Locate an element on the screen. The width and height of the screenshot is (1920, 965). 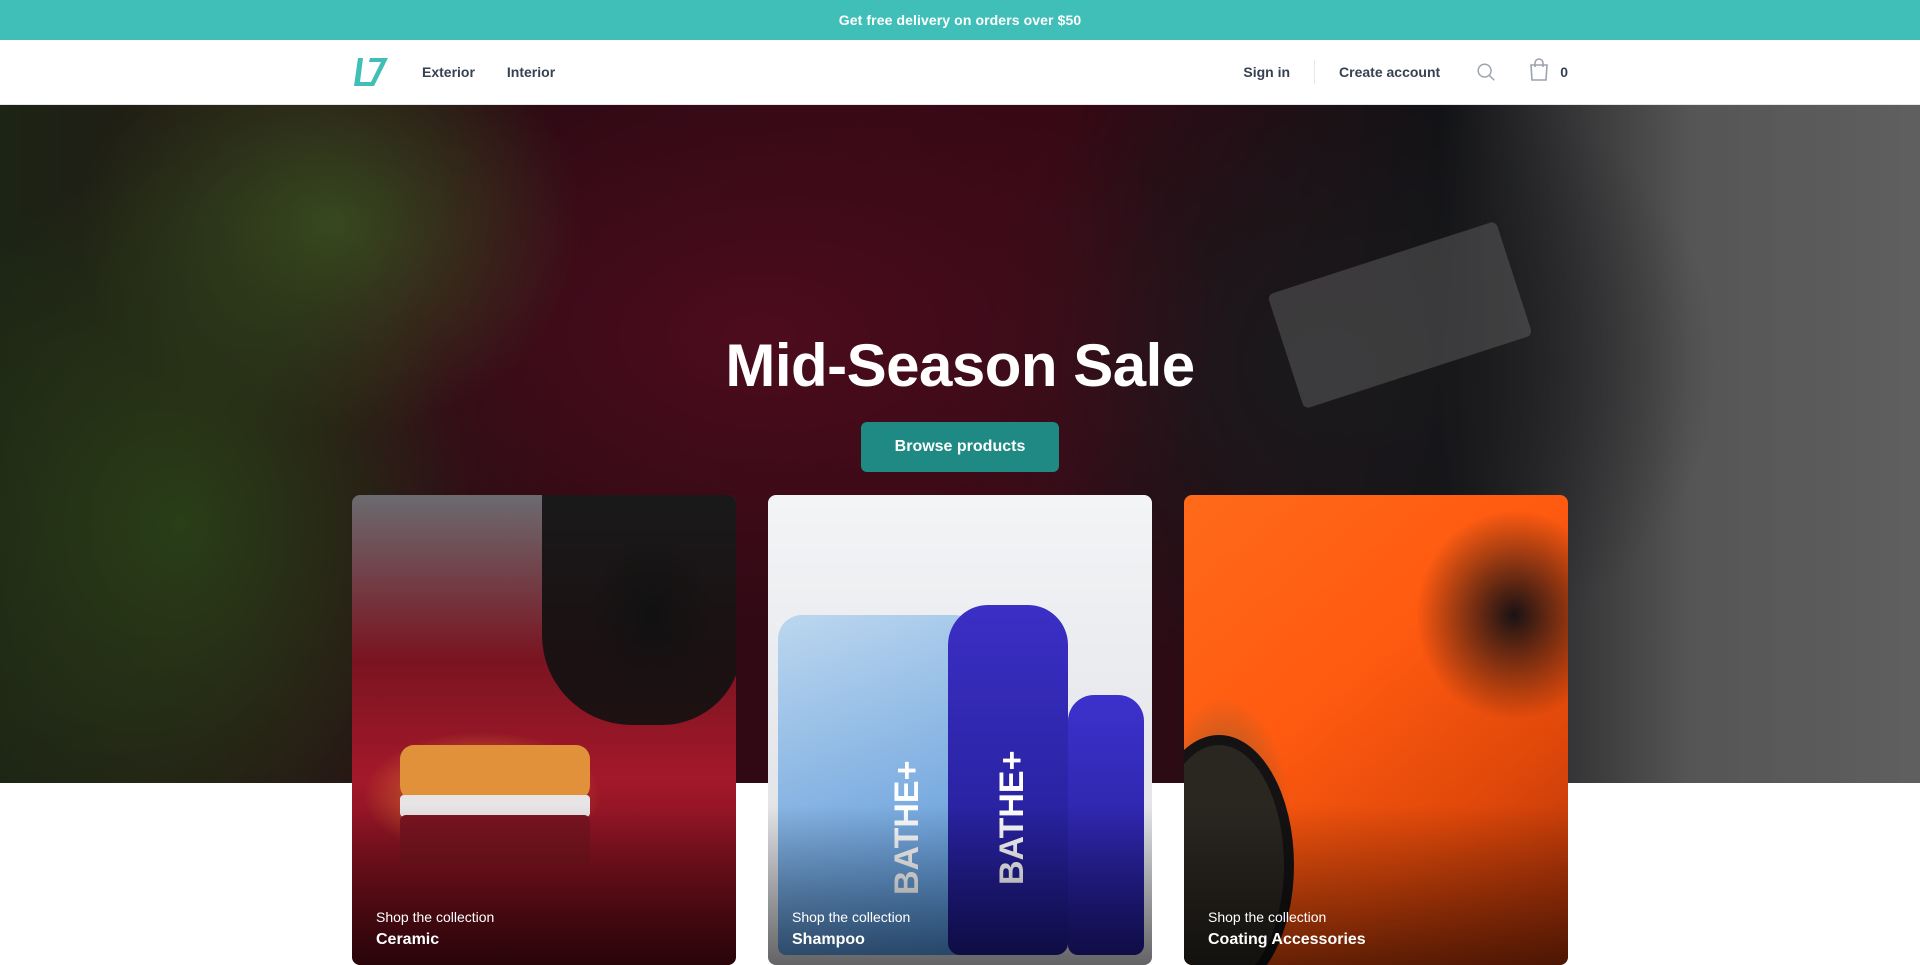
nav-link-interior: Interior is located at coordinates (531, 72).